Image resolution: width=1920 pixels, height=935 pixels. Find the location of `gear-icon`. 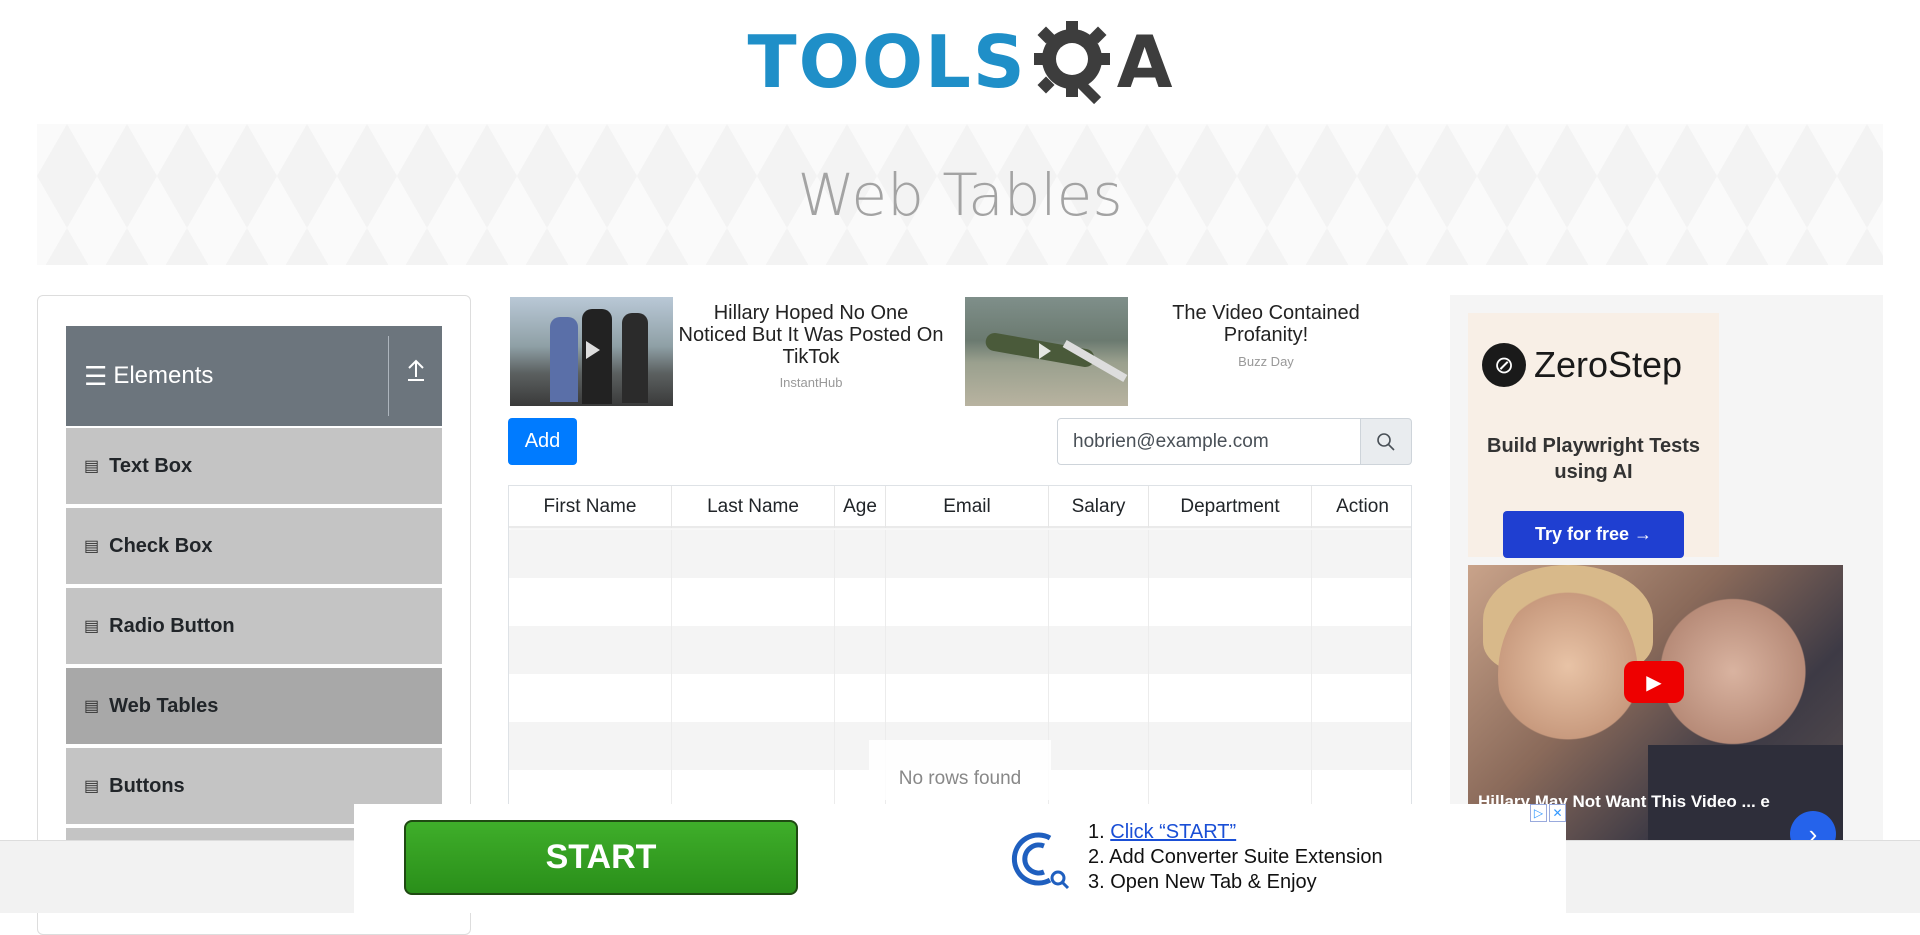

gear-icon is located at coordinates (1071, 63).